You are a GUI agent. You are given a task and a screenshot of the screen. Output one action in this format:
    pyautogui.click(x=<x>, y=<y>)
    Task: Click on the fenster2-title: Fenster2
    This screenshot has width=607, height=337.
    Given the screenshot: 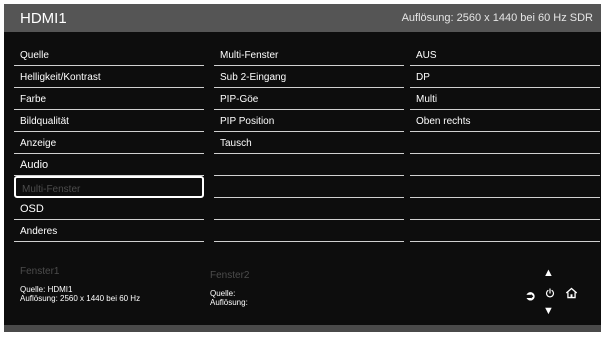 What is the action you would take?
    pyautogui.click(x=230, y=275)
    